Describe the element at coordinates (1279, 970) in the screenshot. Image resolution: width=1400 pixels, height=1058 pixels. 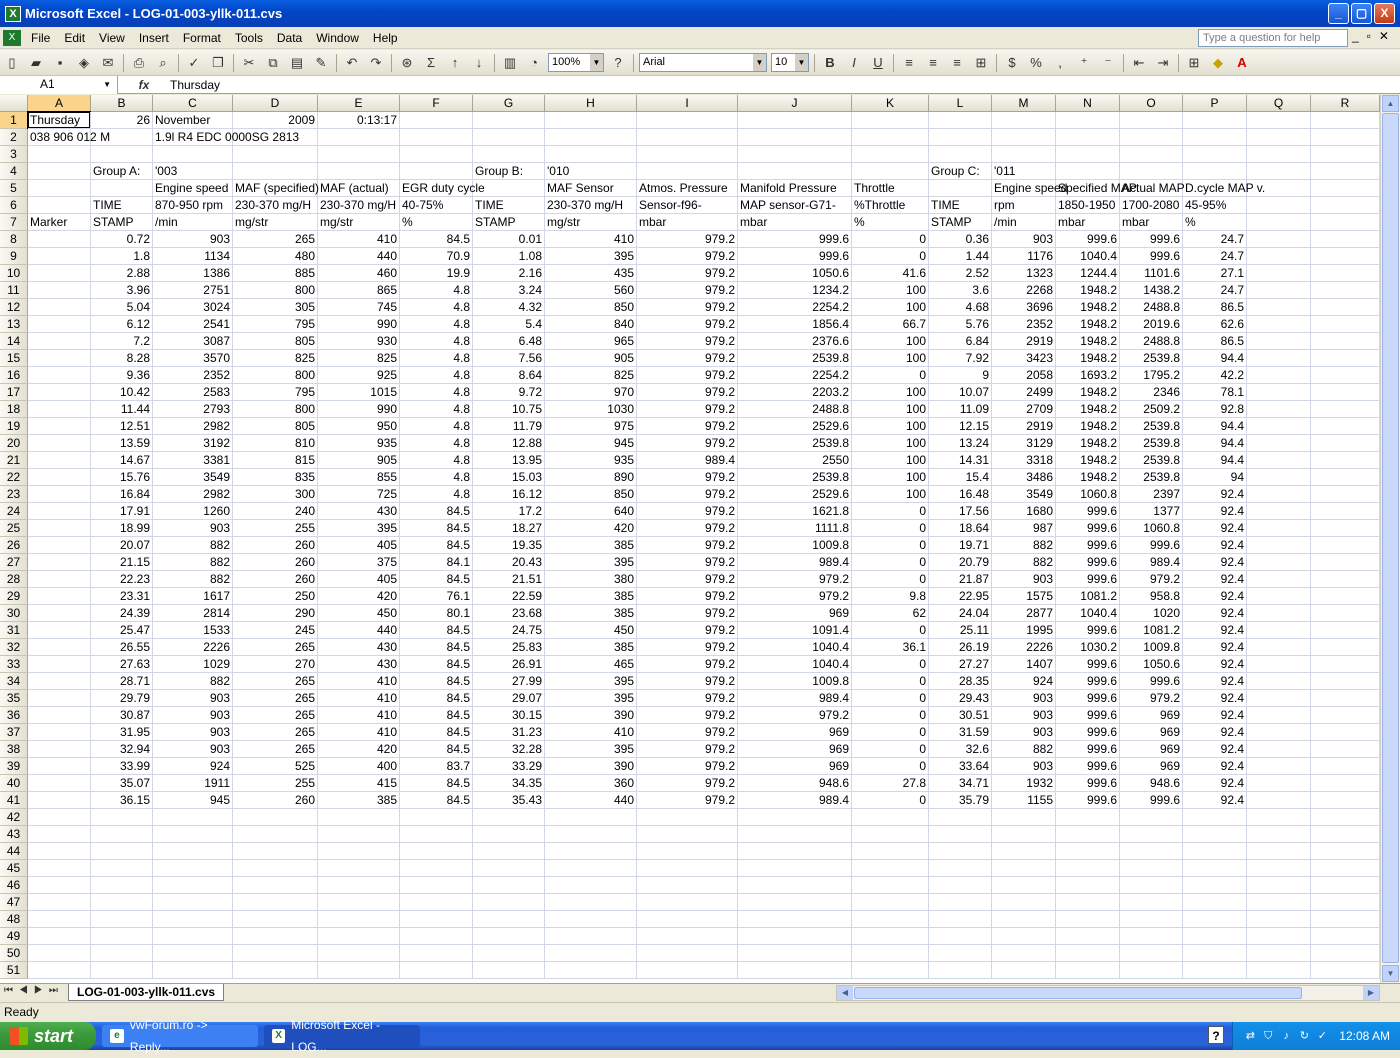
I see `cell-Q51` at that location.